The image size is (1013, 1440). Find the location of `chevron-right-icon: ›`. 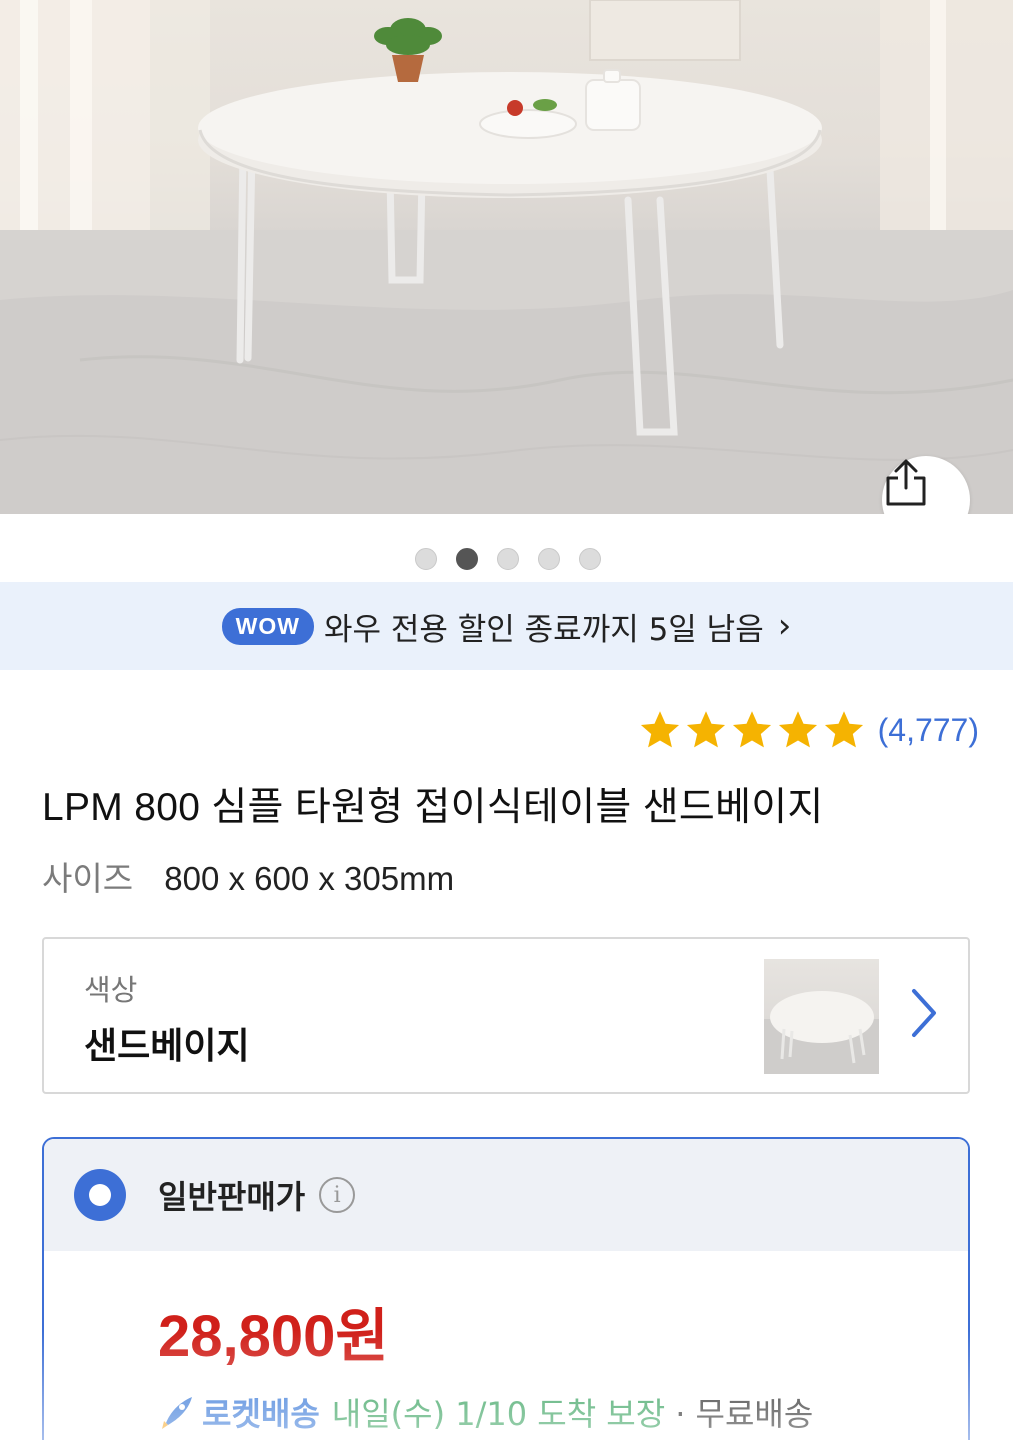

chevron-right-icon: › is located at coordinates (784, 626).